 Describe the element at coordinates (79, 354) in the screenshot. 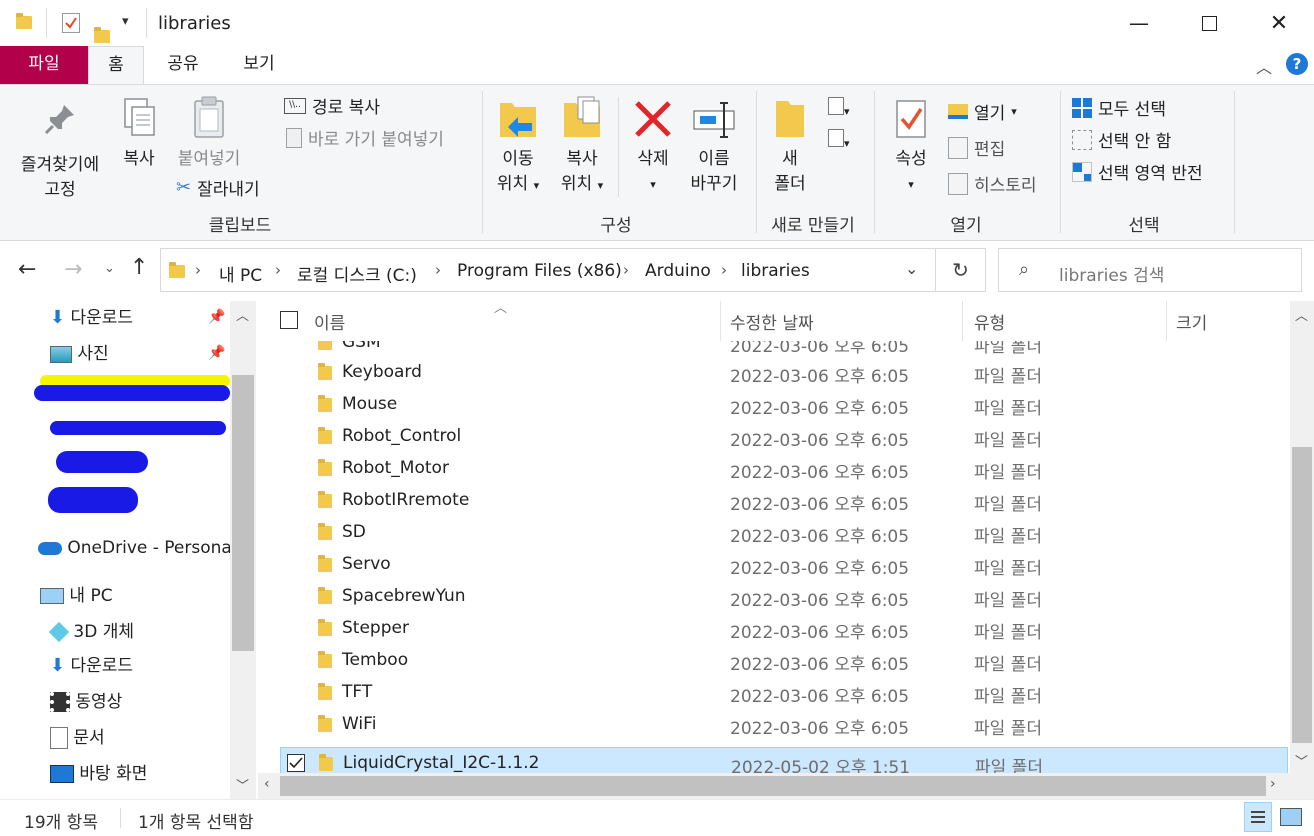

I see `nav-item-pictures-pinned: 사진` at that location.